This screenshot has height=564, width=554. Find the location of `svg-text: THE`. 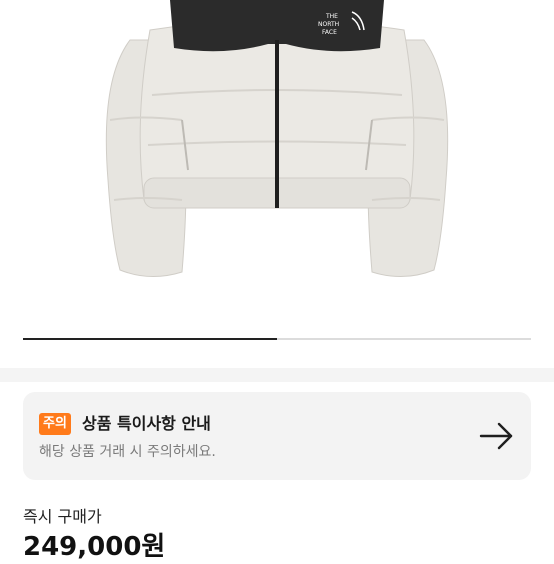

svg-text: THE is located at coordinates (331, 16).